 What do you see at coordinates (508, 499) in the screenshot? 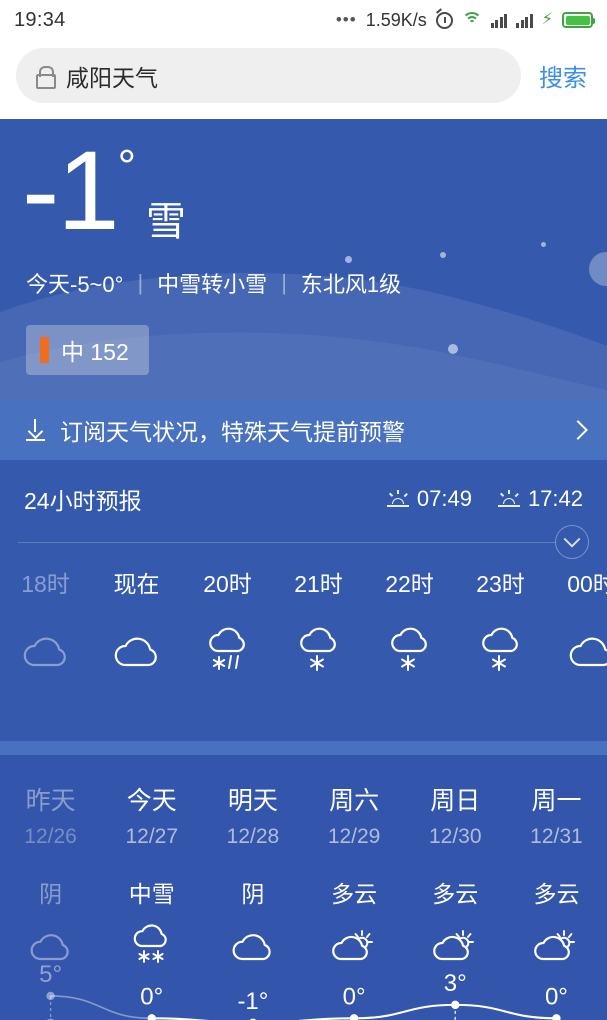
I see `sunset-icon` at bounding box center [508, 499].